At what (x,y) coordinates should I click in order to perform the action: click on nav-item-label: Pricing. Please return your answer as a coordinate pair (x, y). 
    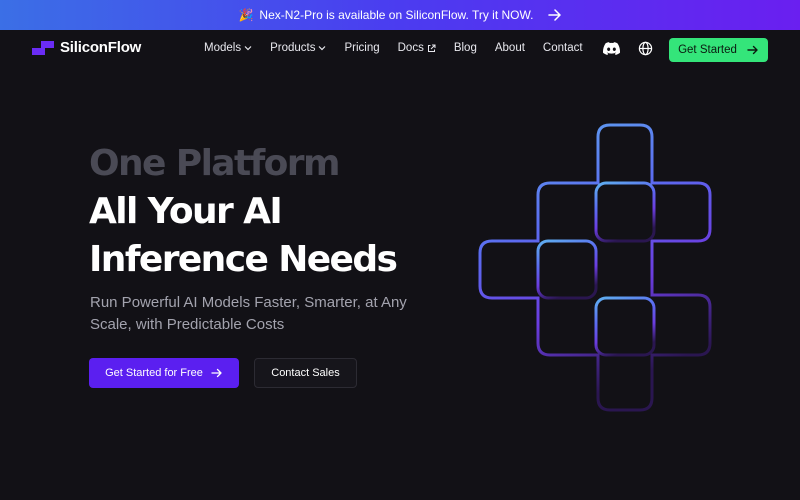
    Looking at the image, I should click on (362, 48).